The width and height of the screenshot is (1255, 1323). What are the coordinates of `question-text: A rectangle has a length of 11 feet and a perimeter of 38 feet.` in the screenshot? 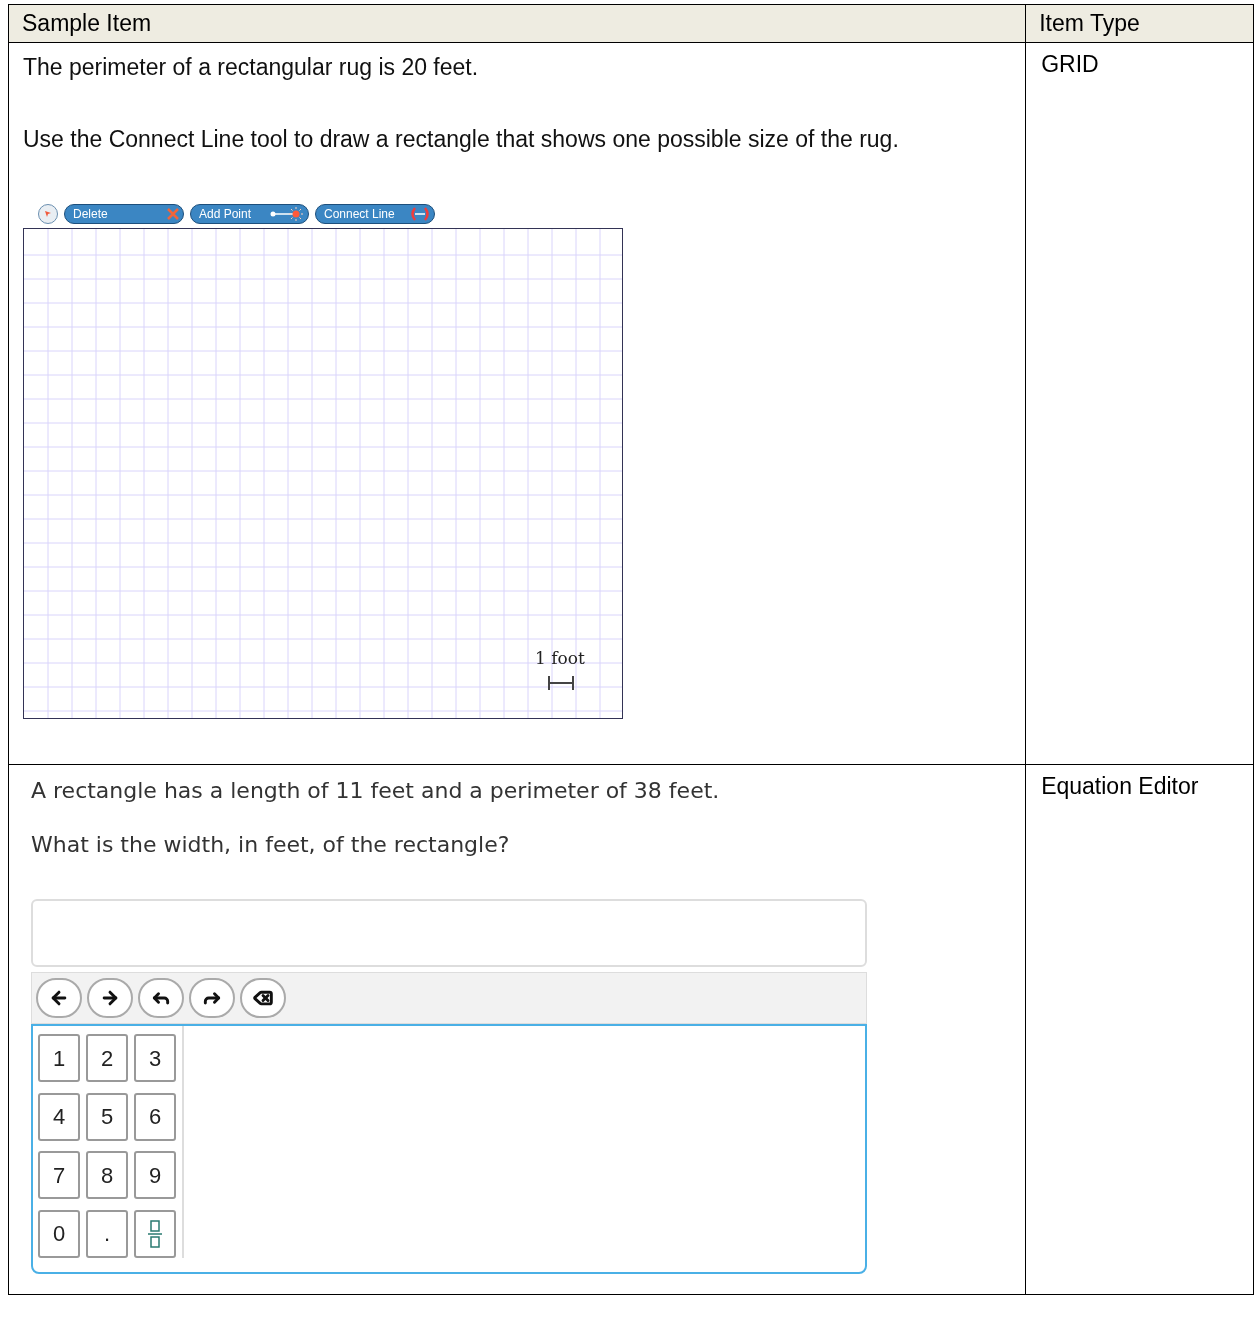 It's located at (376, 791).